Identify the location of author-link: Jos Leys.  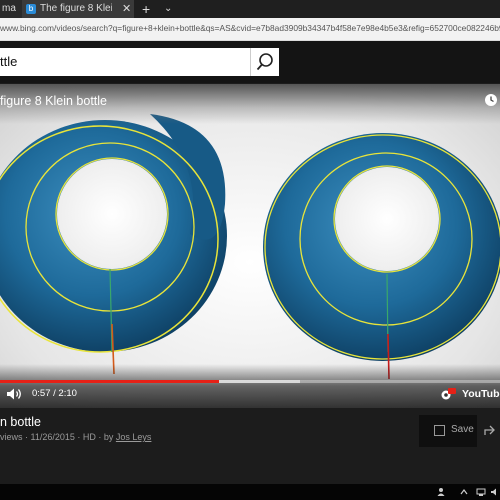
(134, 437).